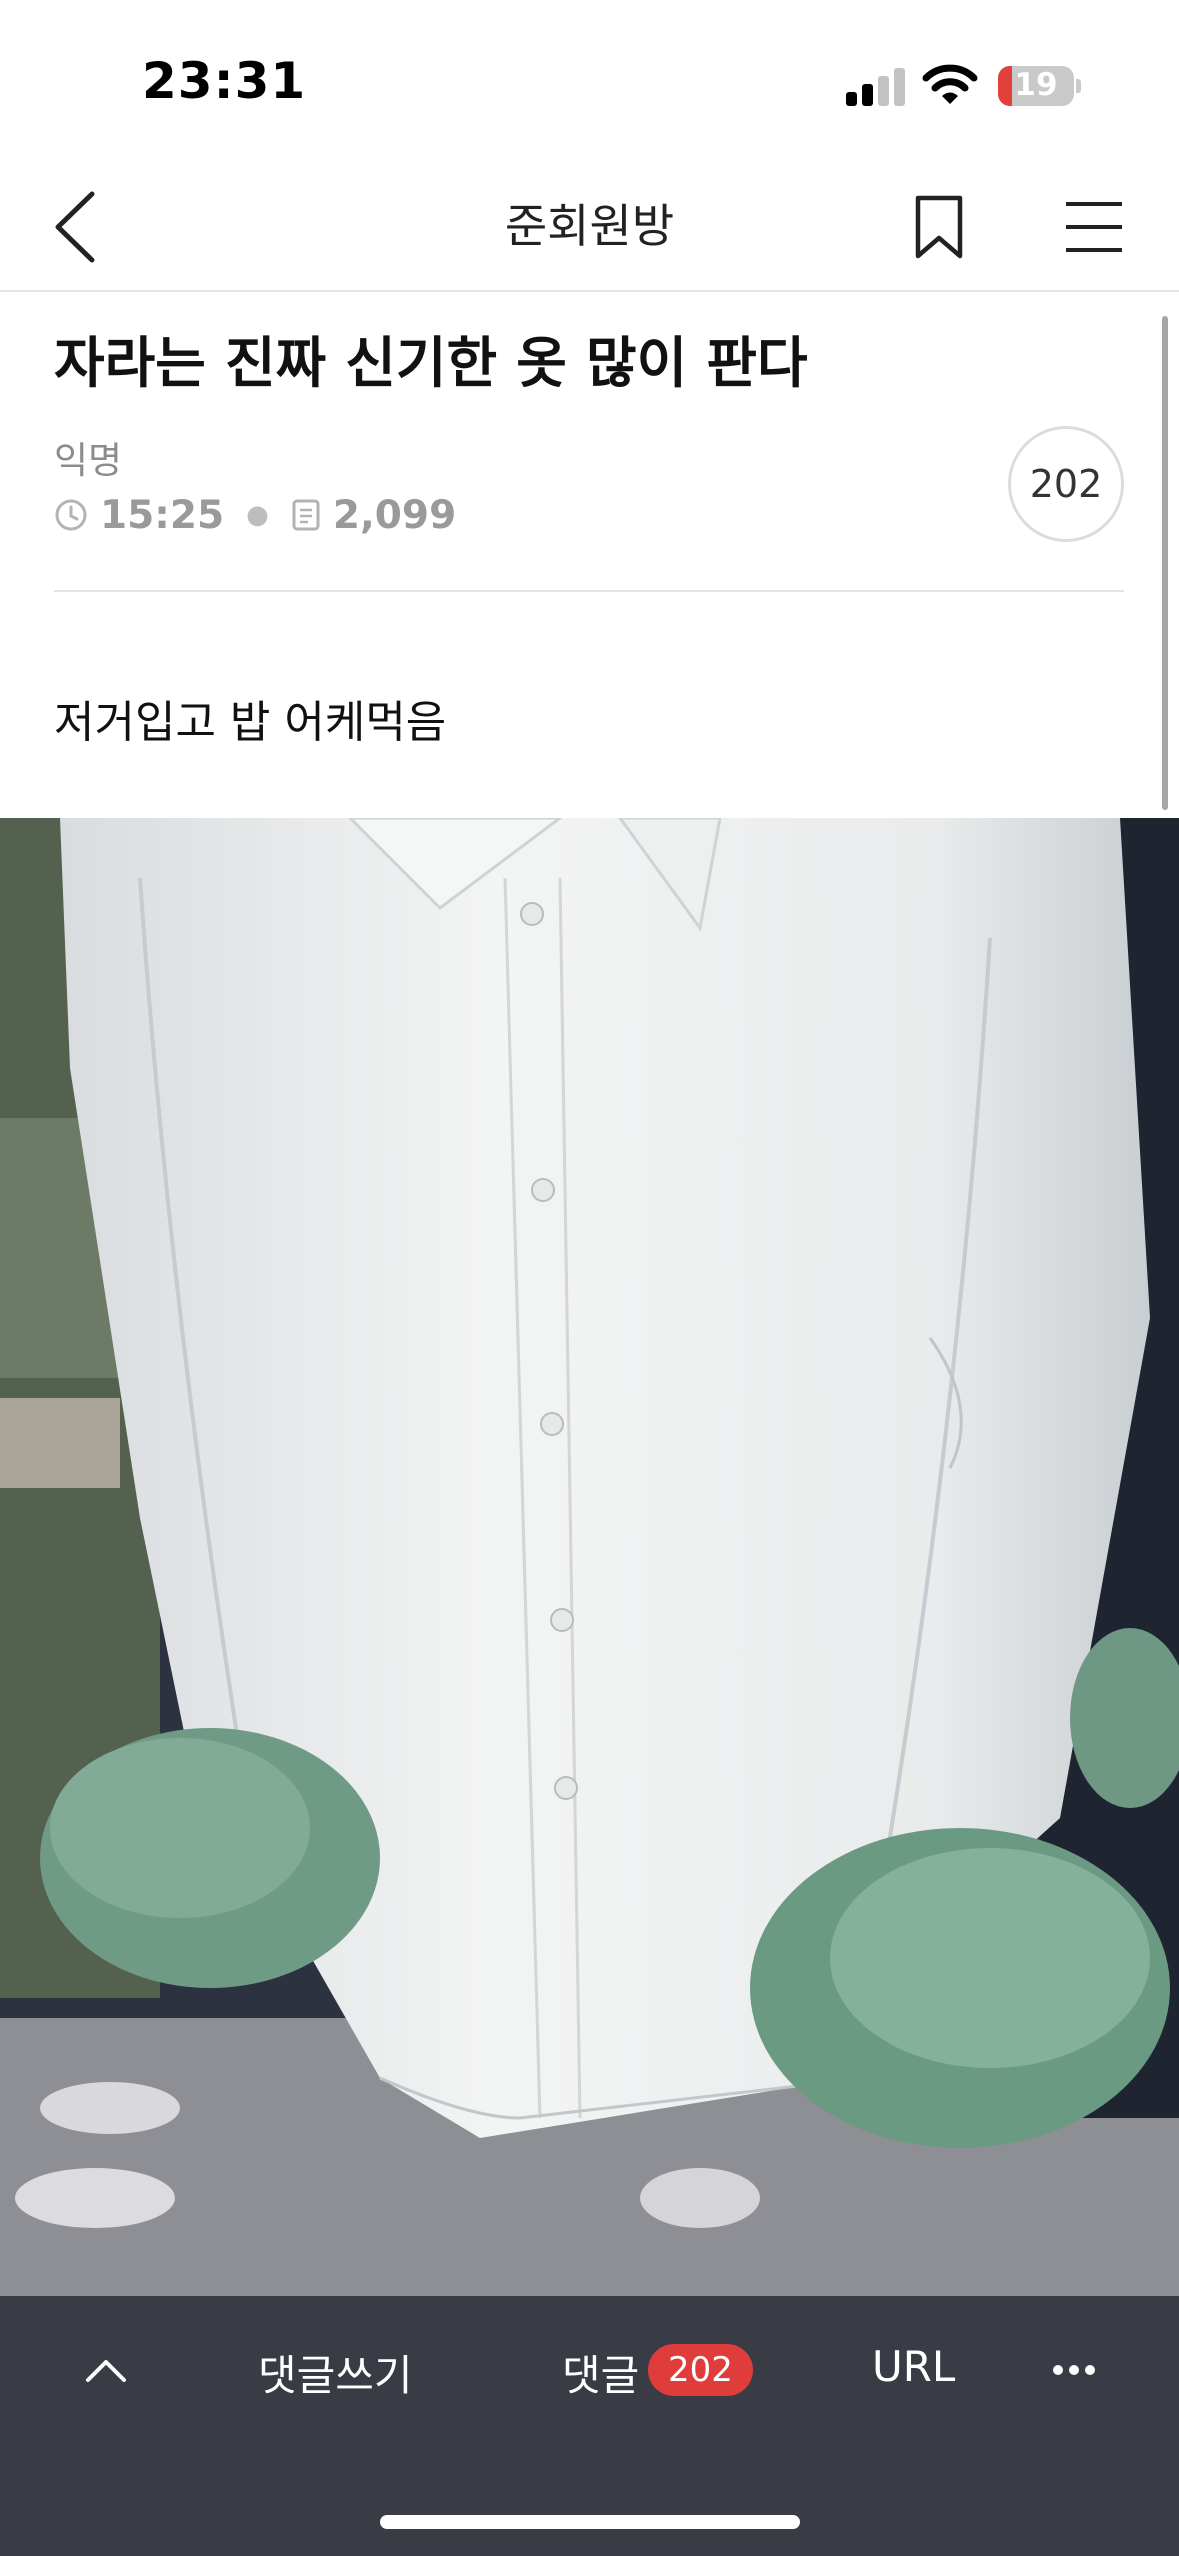 The image size is (1179, 2556). I want to click on chevron-up-icon, so click(106, 2370).